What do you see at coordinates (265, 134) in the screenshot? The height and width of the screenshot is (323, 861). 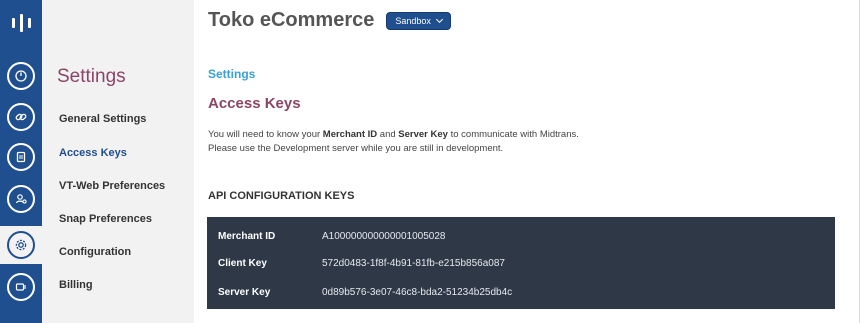 I see `desc-text: You will need to know your` at bounding box center [265, 134].